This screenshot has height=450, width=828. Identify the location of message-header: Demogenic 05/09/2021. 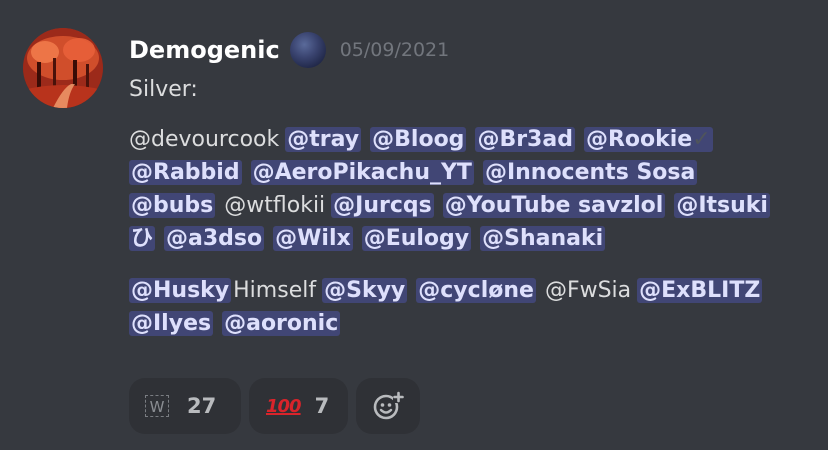
(289, 50).